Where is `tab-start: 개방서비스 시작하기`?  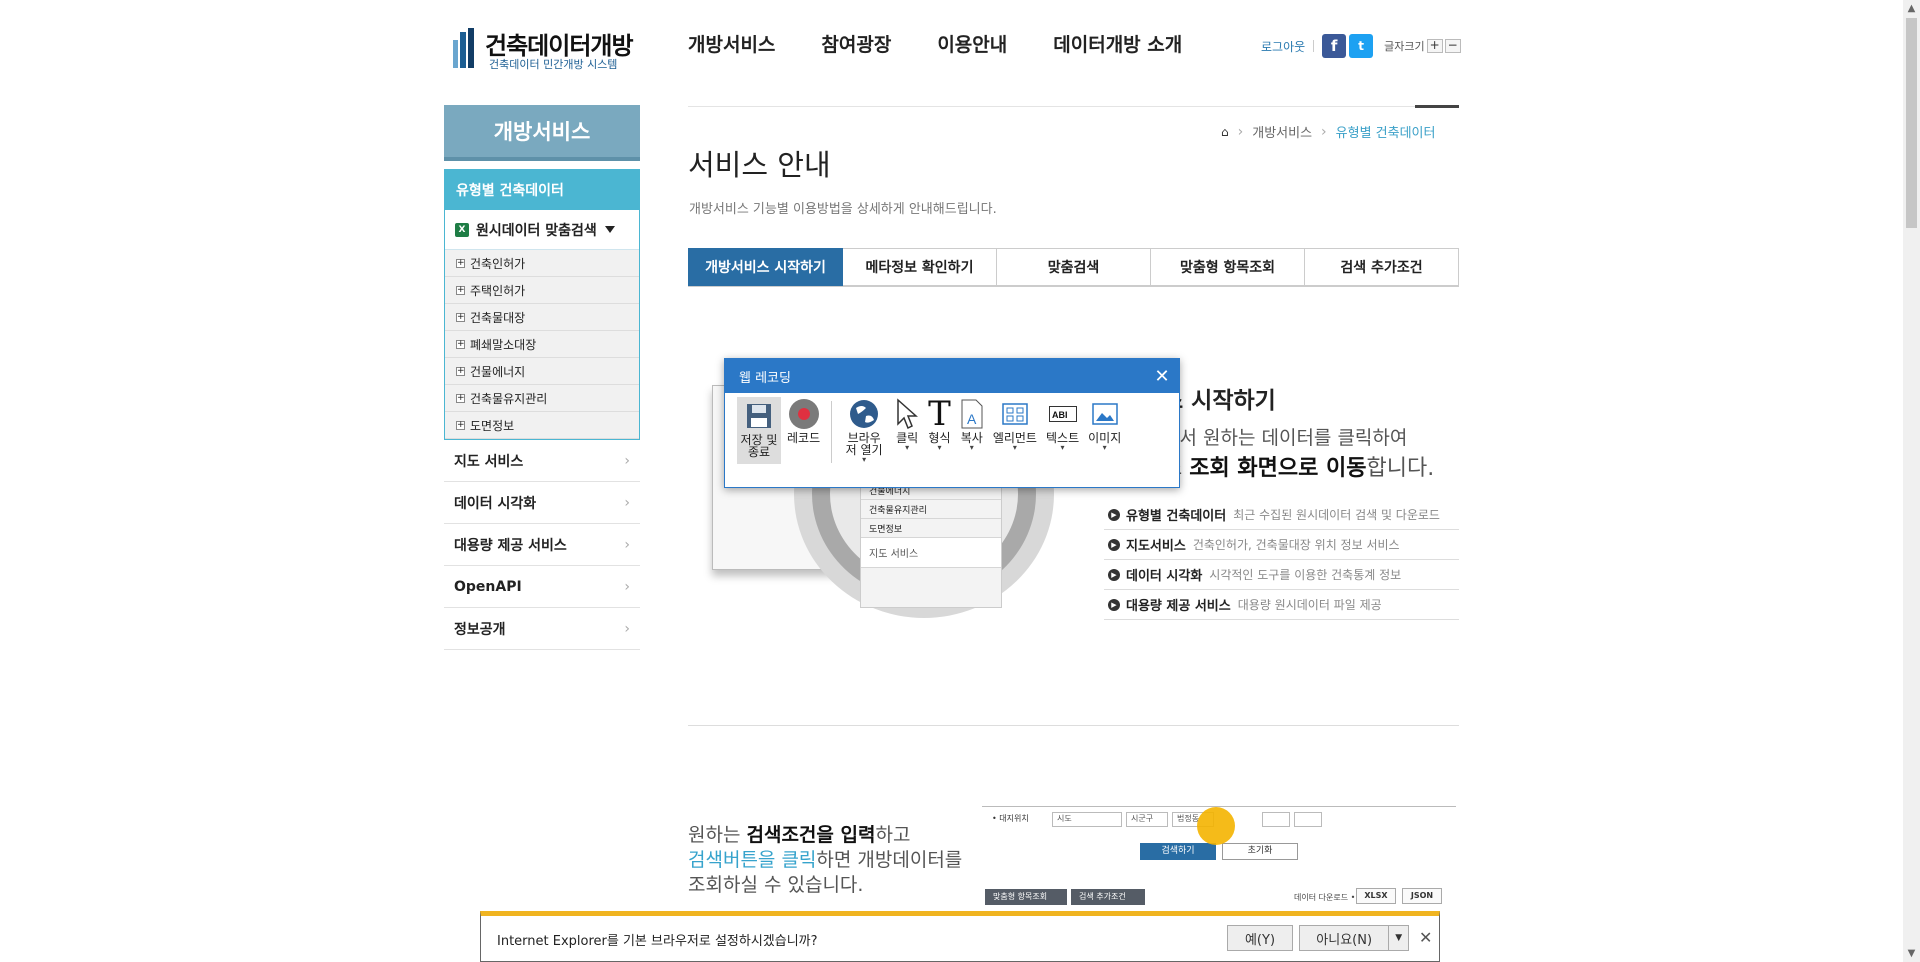
tab-start: 개방서비스 시작하기 is located at coordinates (765, 267).